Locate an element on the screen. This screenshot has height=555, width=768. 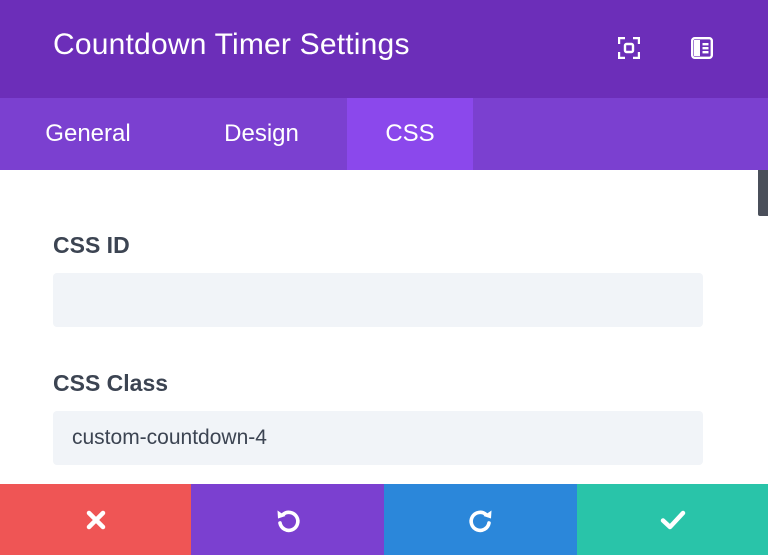
scrollbar-thumb is located at coordinates (763, 193).